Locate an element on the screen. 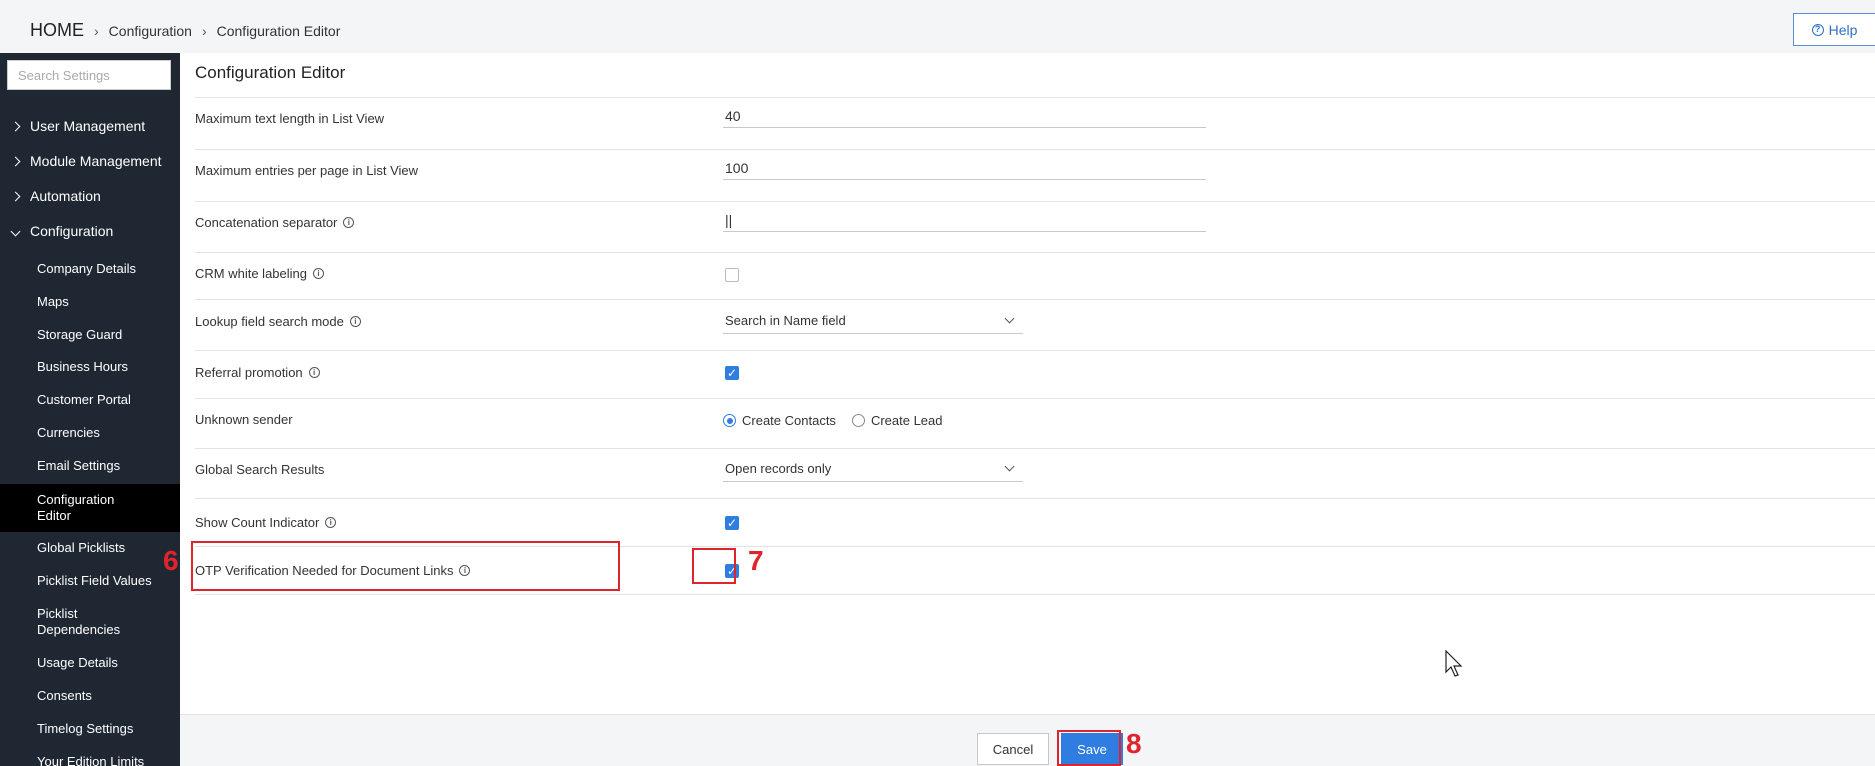 The image size is (1875, 766). create-contacts-radio is located at coordinates (729, 420).